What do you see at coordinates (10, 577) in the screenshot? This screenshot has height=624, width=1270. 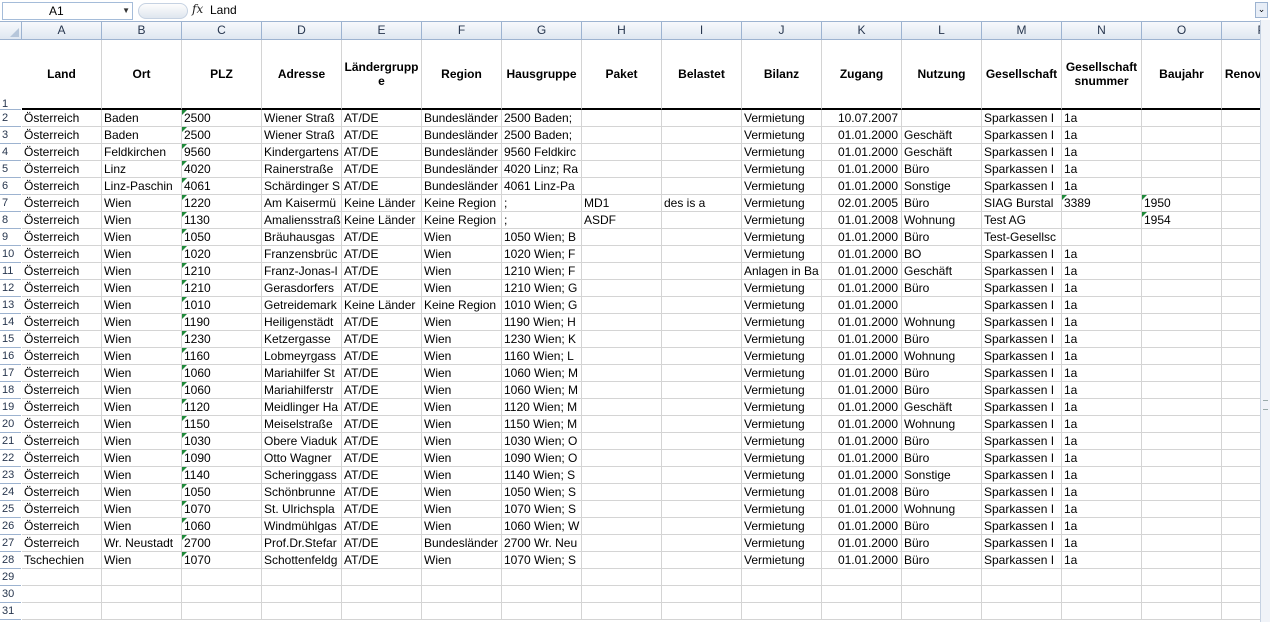 I see `row-header: 29` at bounding box center [10, 577].